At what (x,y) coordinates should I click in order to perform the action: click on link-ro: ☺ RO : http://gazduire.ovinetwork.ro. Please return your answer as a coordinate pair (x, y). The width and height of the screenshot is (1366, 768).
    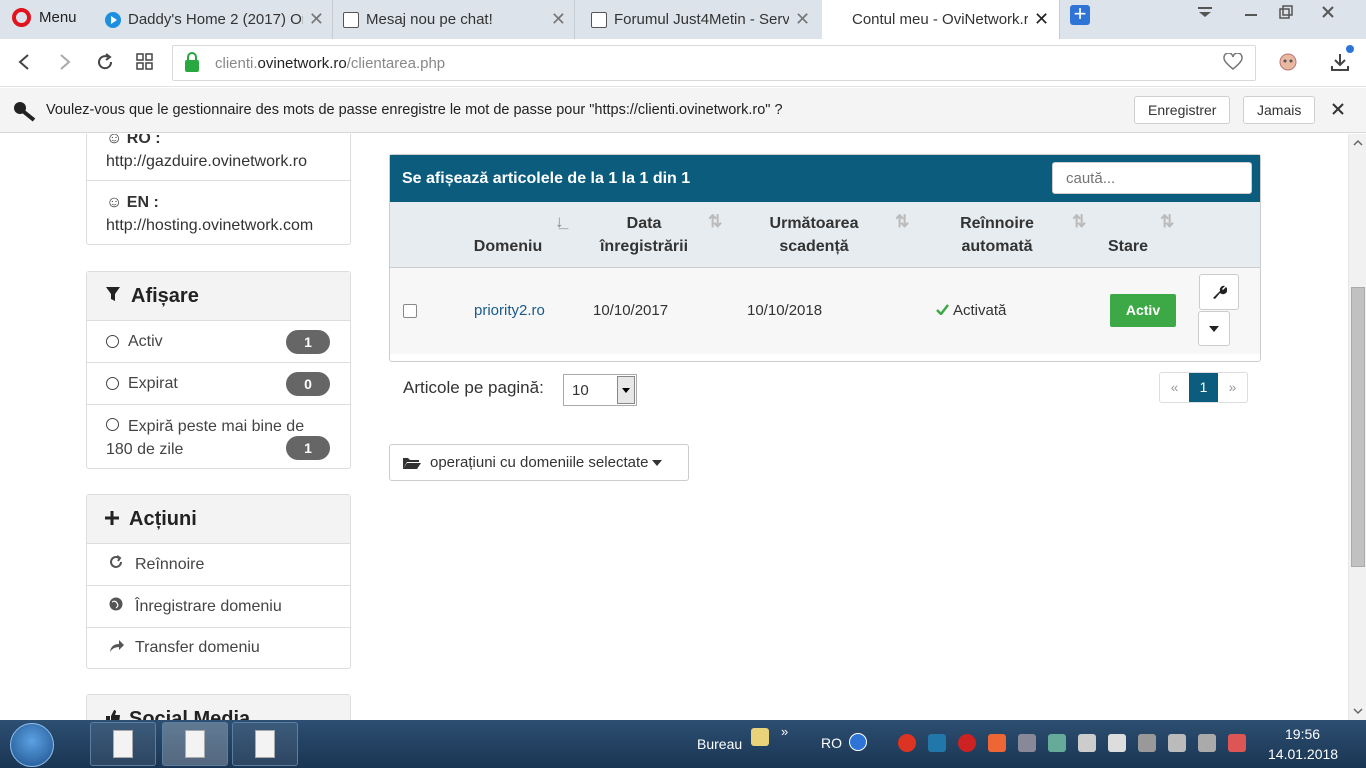
    Looking at the image, I should click on (206, 153).